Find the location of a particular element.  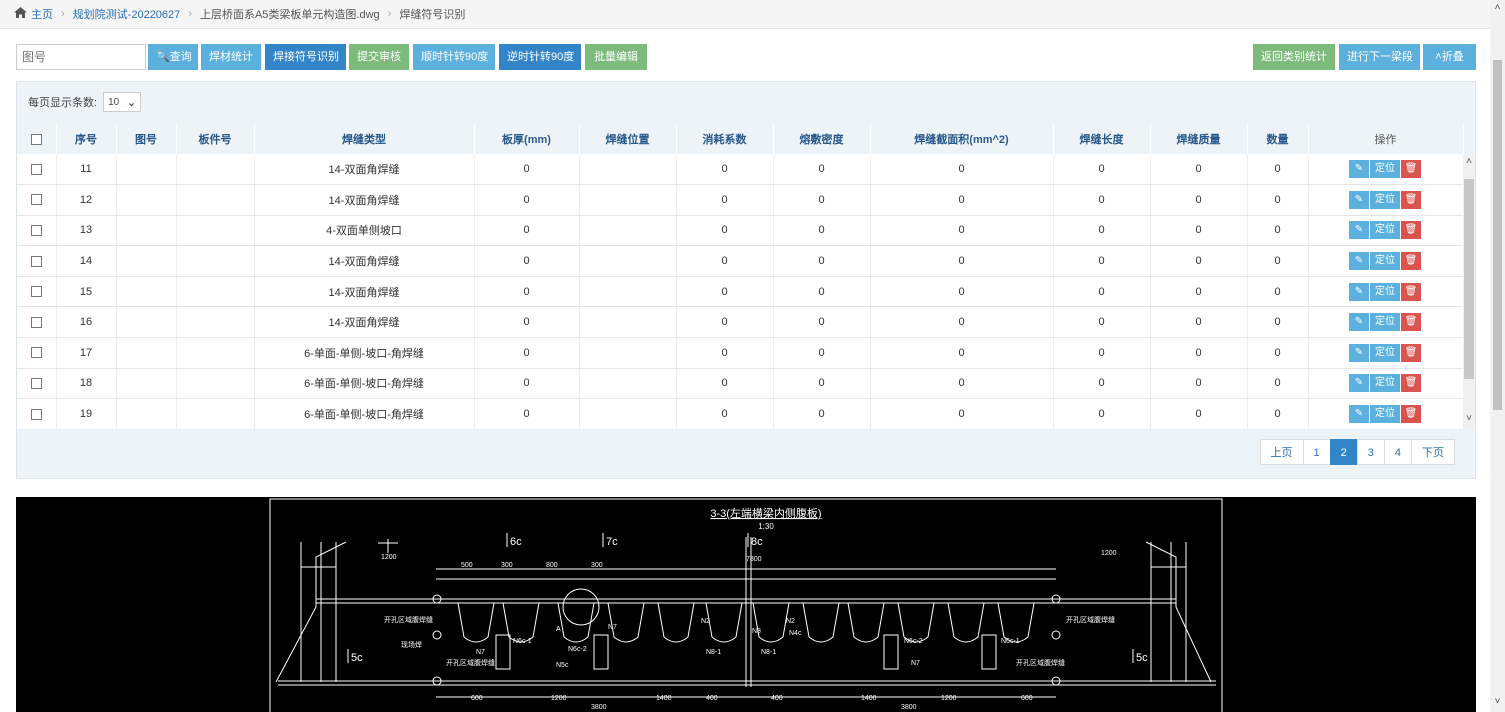

page-number-button: 2 is located at coordinates (1343, 452).